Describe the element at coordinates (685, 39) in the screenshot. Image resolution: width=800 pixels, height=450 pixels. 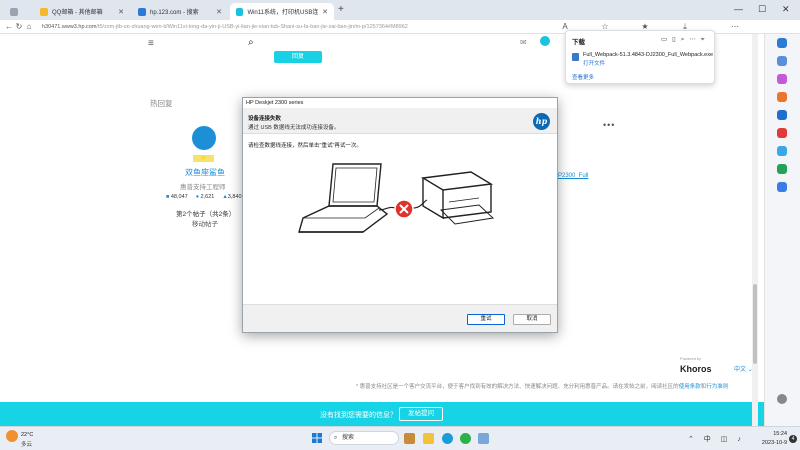
I see `downloads-toolbar: ▭▯⌕⋯⌖` at that location.